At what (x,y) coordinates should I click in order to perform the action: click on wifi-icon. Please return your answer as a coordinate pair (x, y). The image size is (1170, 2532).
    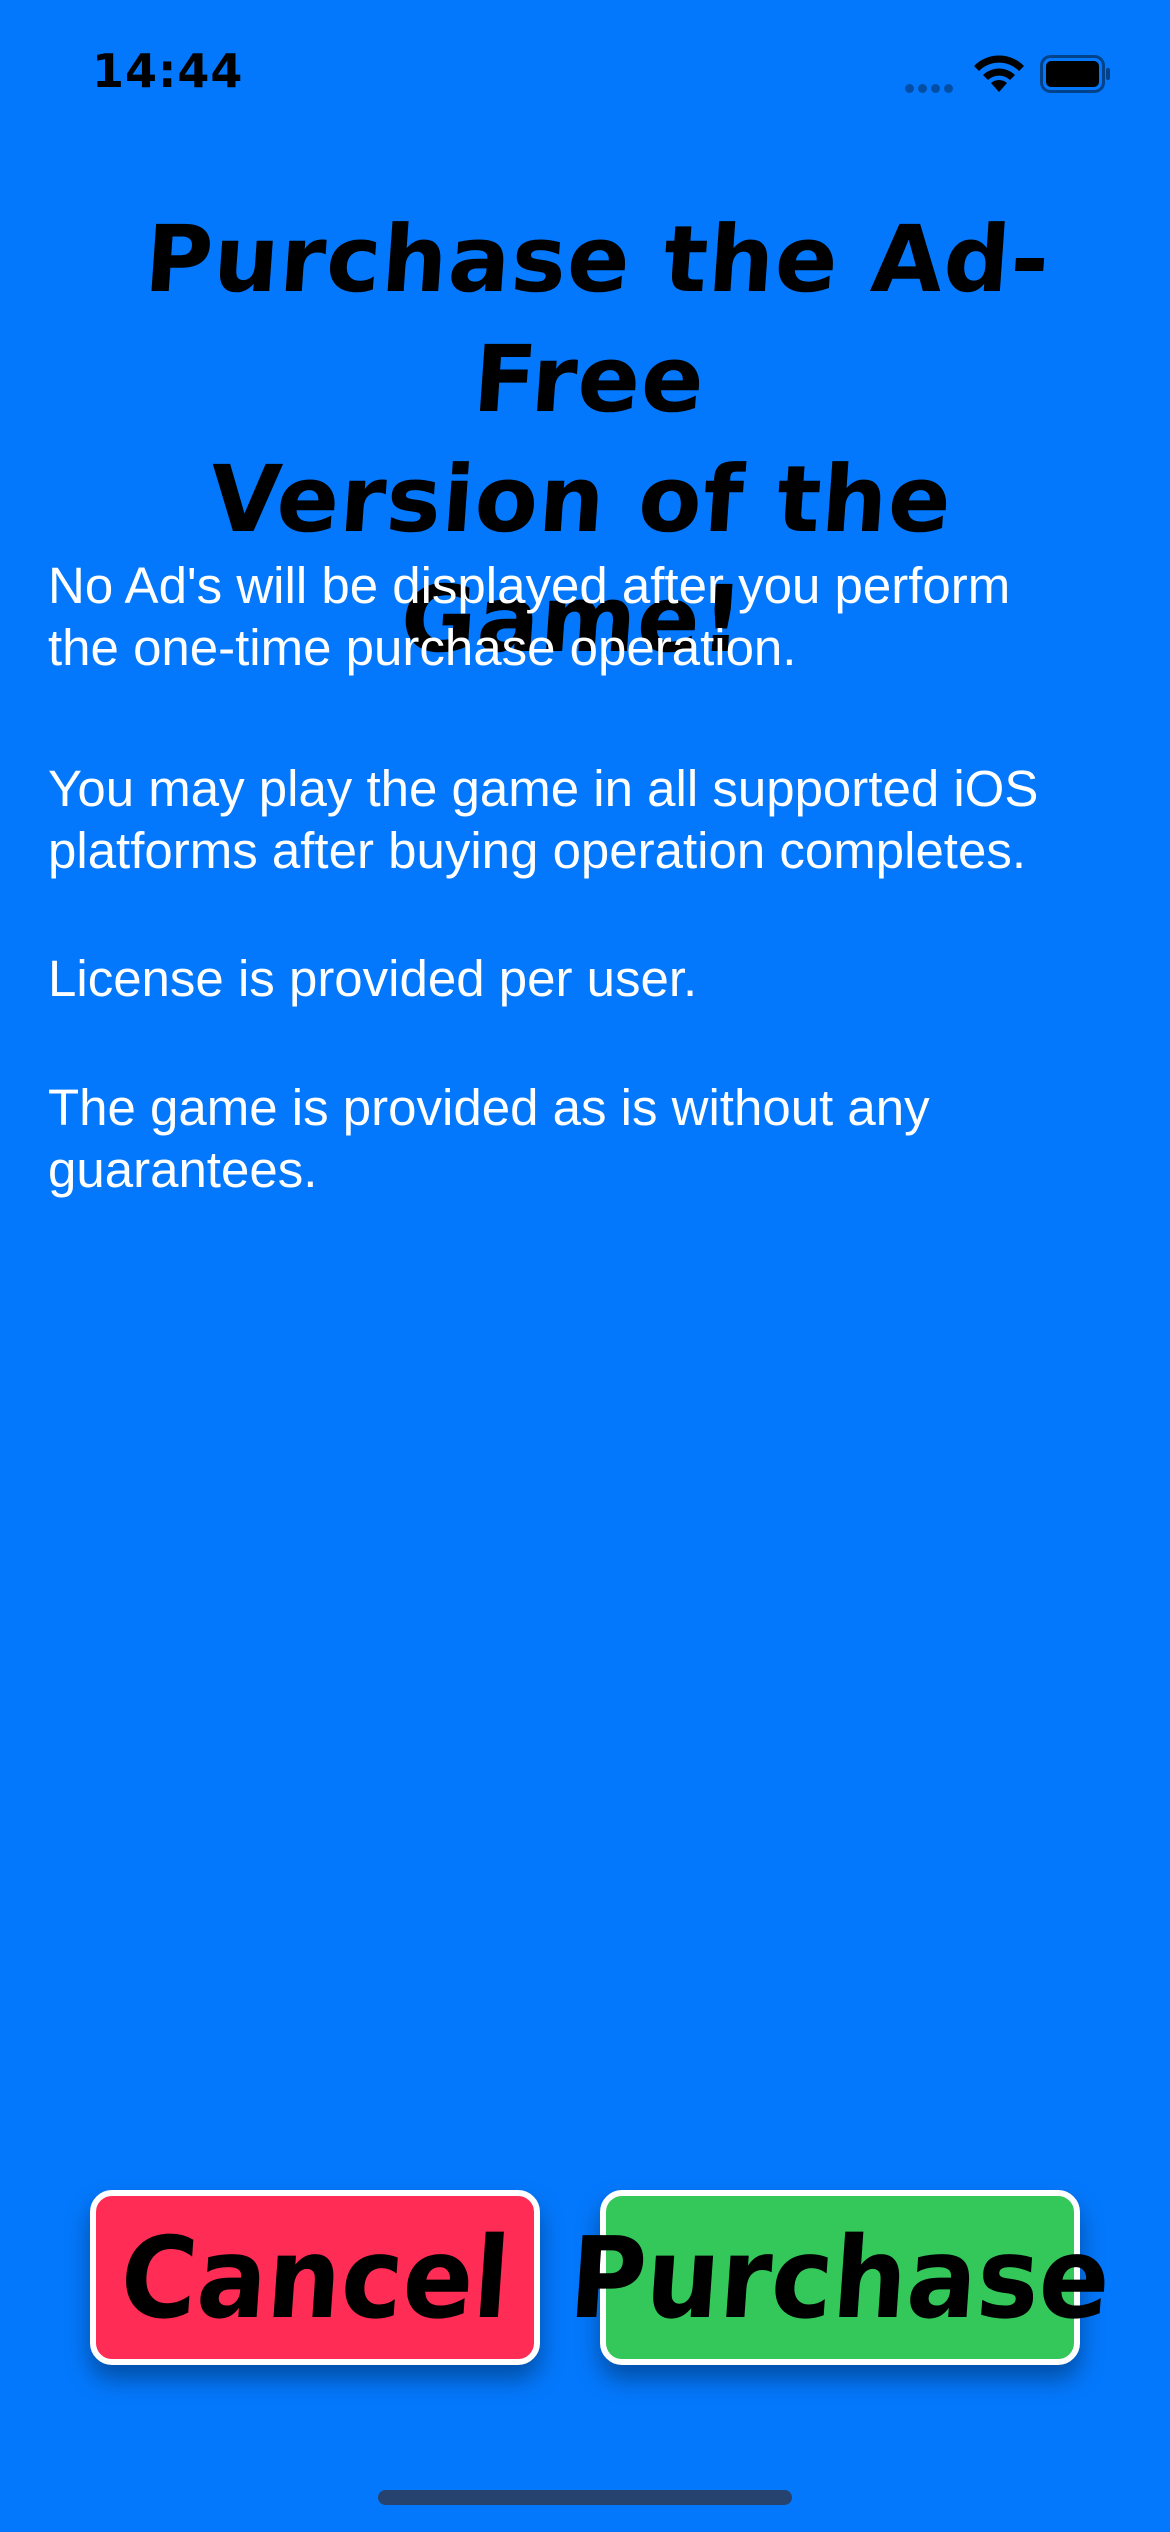
    Looking at the image, I should click on (999, 73).